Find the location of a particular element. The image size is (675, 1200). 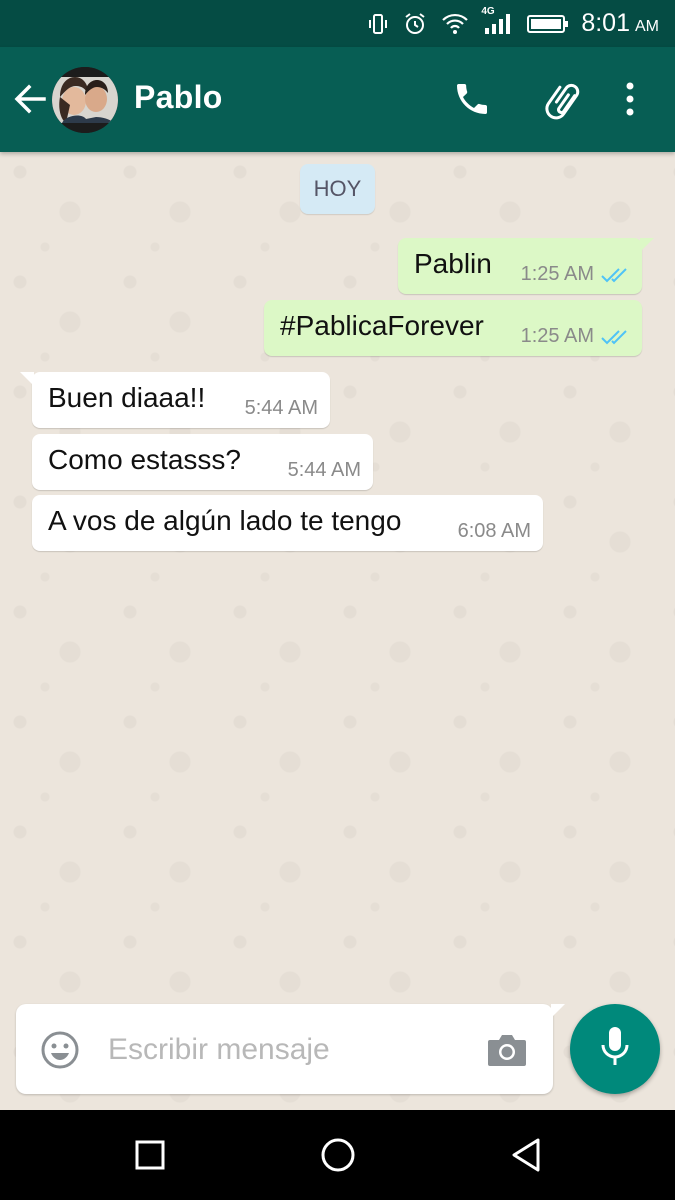

avatar is located at coordinates (85, 100).